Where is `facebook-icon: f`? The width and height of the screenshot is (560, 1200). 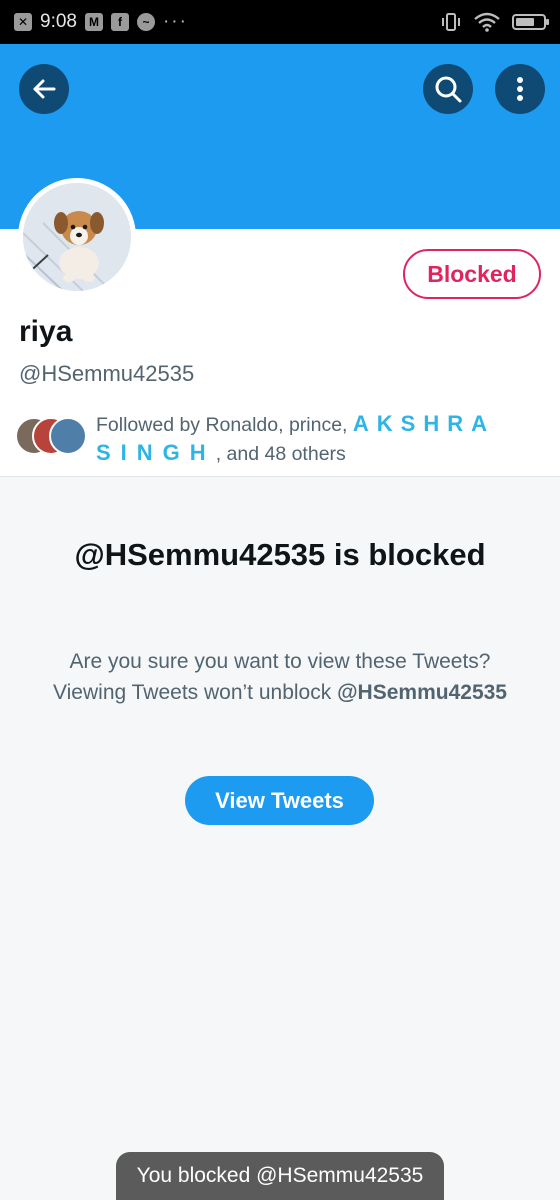
facebook-icon: f is located at coordinates (119, 22).